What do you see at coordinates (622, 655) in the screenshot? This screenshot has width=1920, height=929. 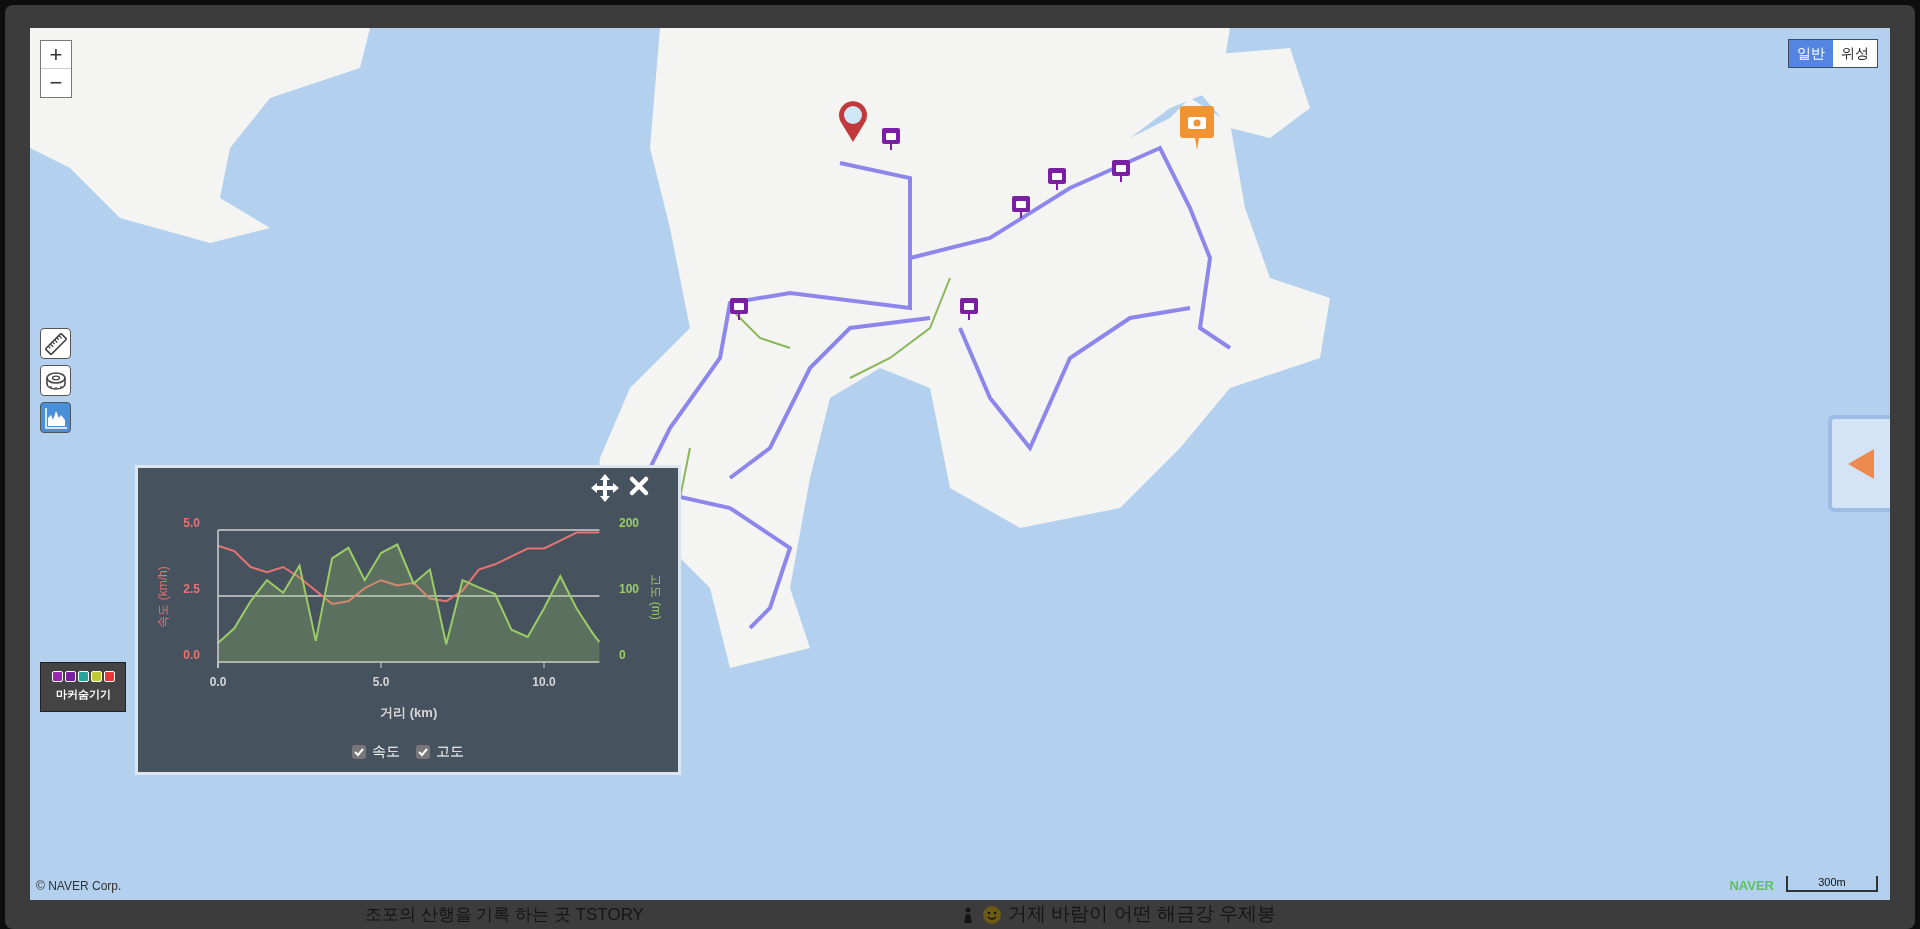 I see `y2-tick-label: 0` at bounding box center [622, 655].